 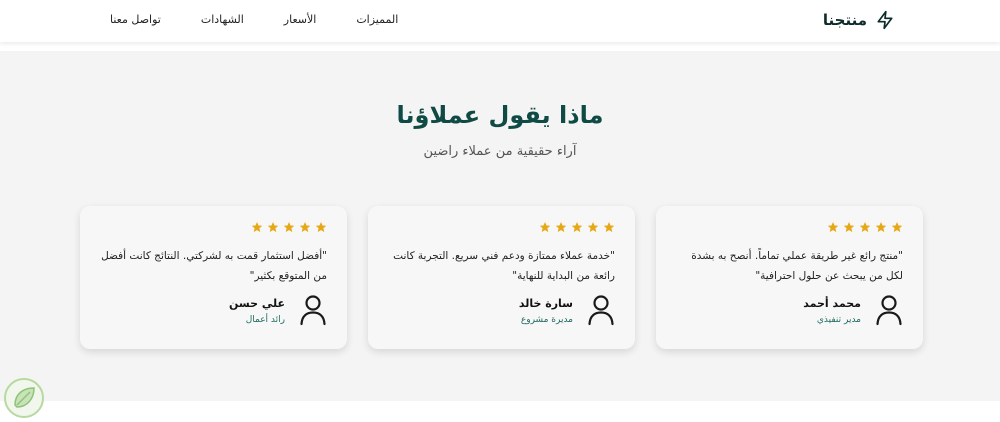 I want to click on author-name: محمد أحمد, so click(x=832, y=303).